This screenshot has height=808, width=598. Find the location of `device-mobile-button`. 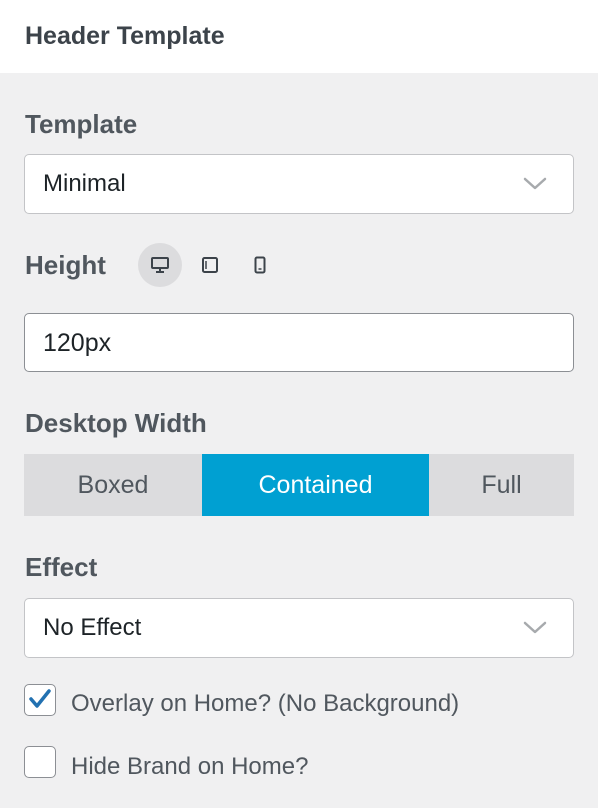

device-mobile-button is located at coordinates (260, 265).